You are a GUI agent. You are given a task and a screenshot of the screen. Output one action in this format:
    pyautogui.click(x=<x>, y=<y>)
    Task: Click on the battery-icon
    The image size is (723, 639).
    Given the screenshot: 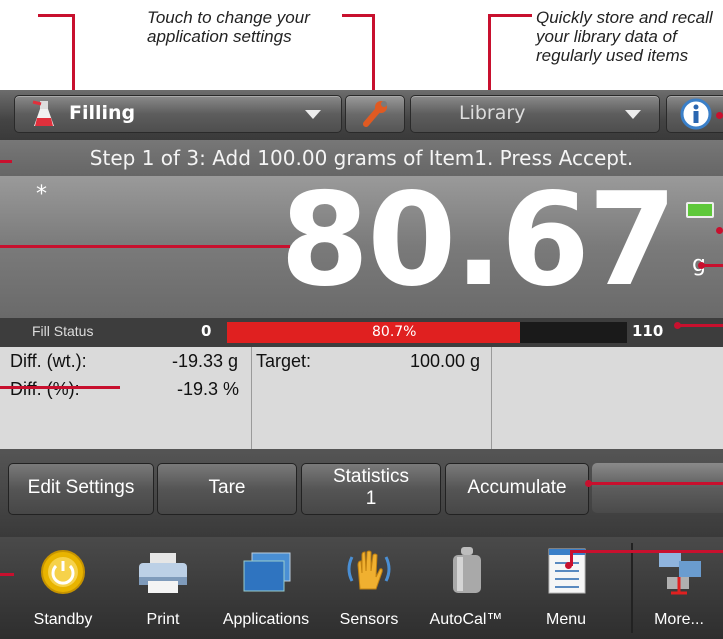 What is the action you would take?
    pyautogui.click(x=700, y=210)
    